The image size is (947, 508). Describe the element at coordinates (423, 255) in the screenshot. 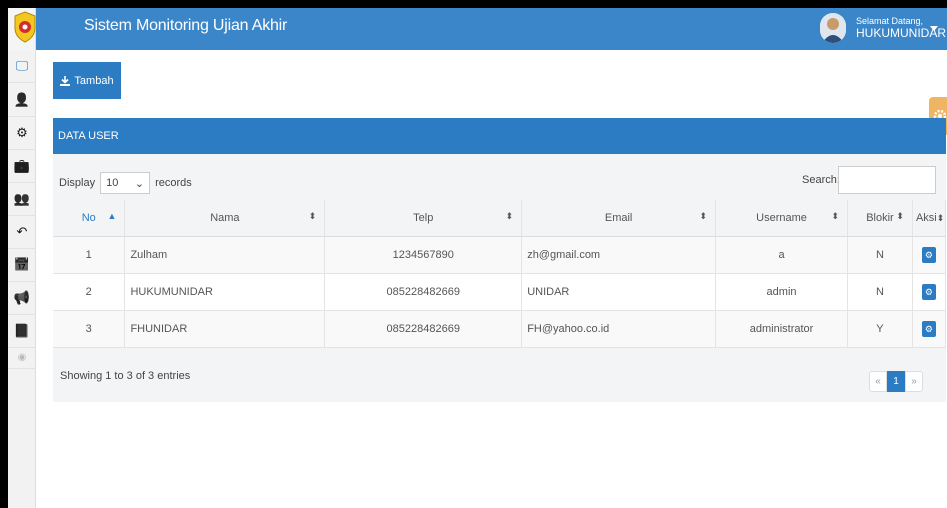

I see `cell-telp: 1234567890` at that location.